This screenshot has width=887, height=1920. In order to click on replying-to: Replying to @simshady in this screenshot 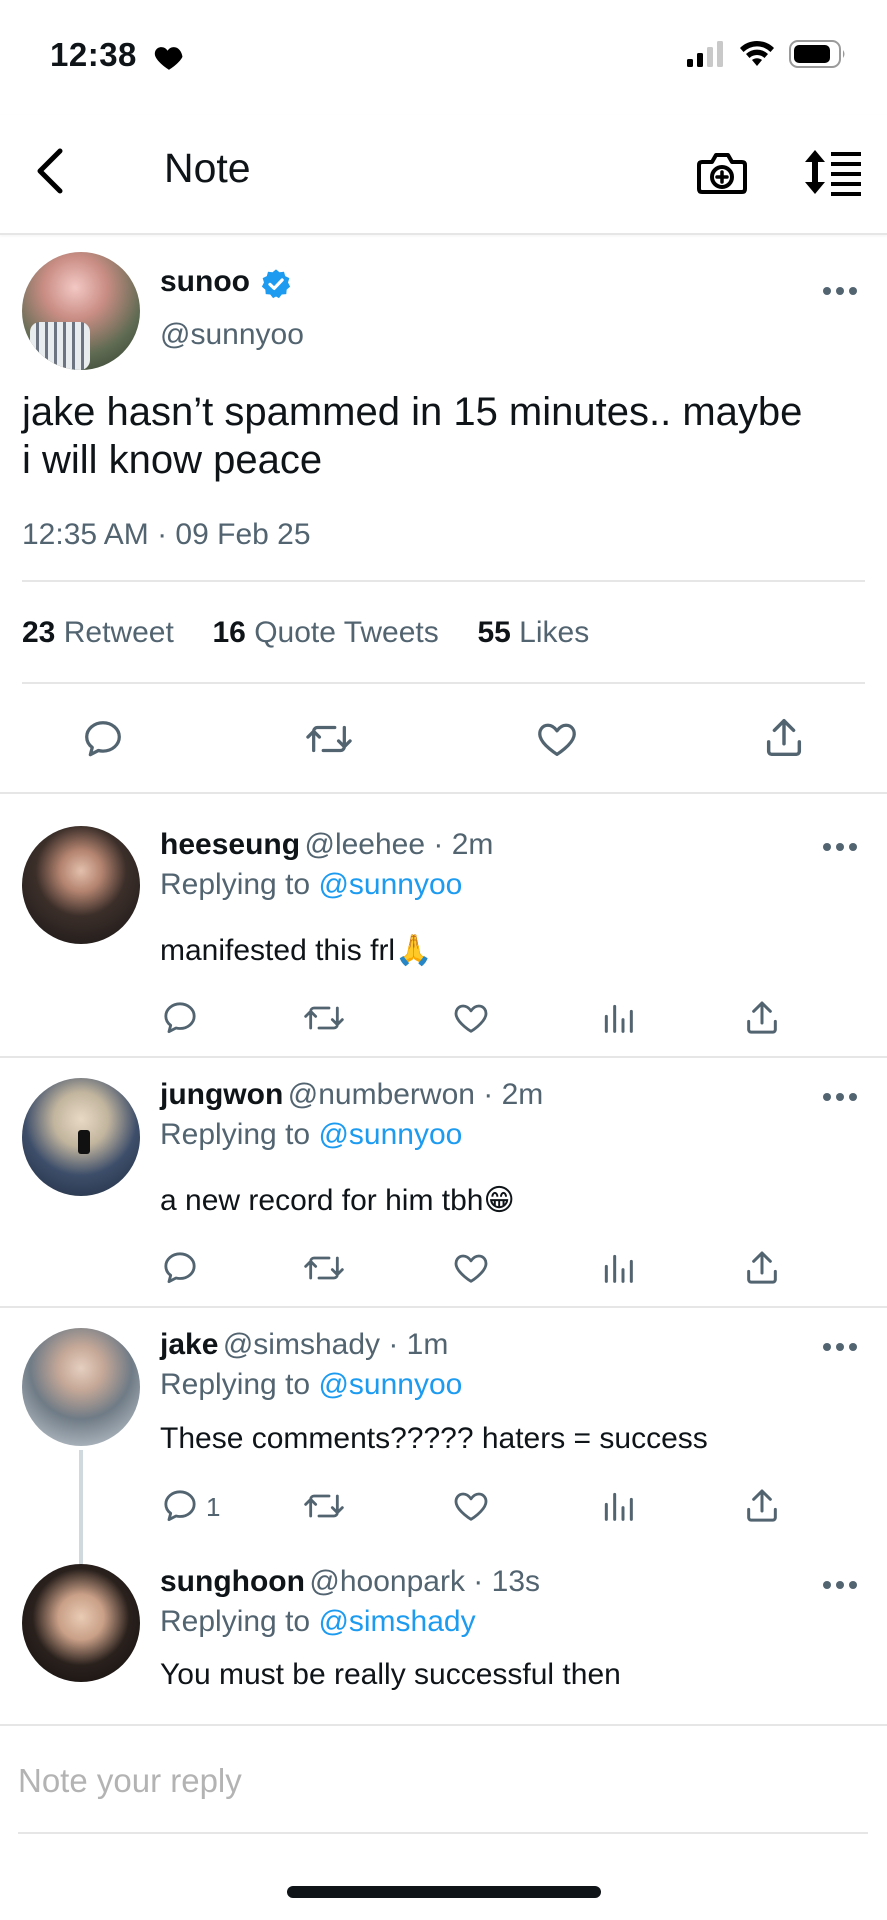, I will do `click(318, 1622)`.